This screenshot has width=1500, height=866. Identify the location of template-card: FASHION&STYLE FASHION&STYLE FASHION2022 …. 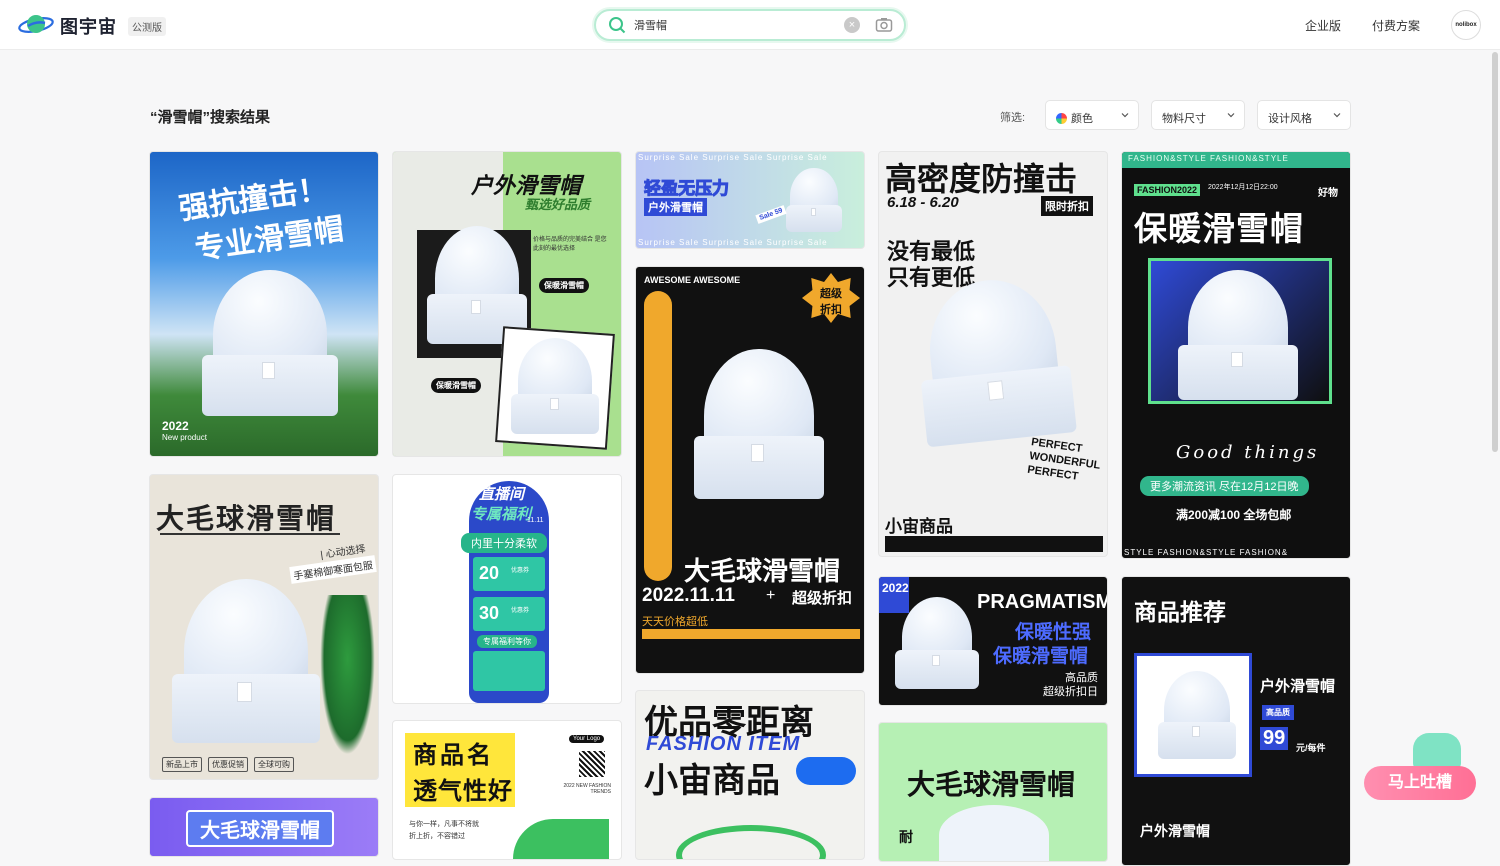
(1236, 355).